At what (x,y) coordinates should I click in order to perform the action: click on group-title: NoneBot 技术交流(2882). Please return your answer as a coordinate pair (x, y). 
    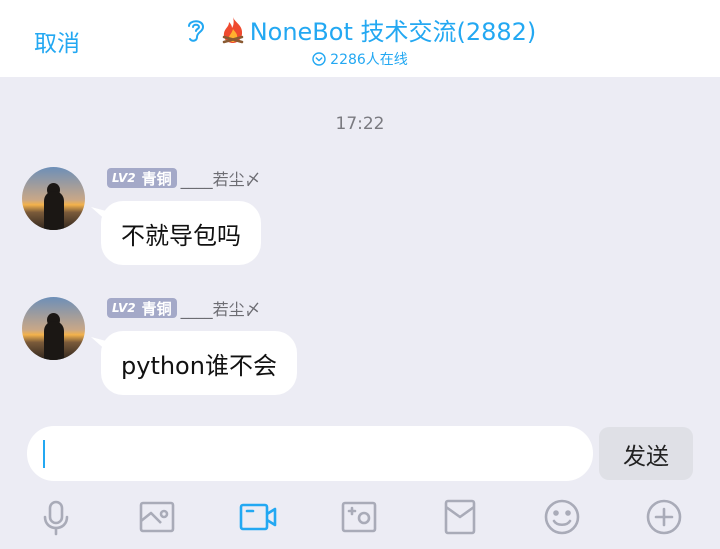
    Looking at the image, I should click on (360, 29).